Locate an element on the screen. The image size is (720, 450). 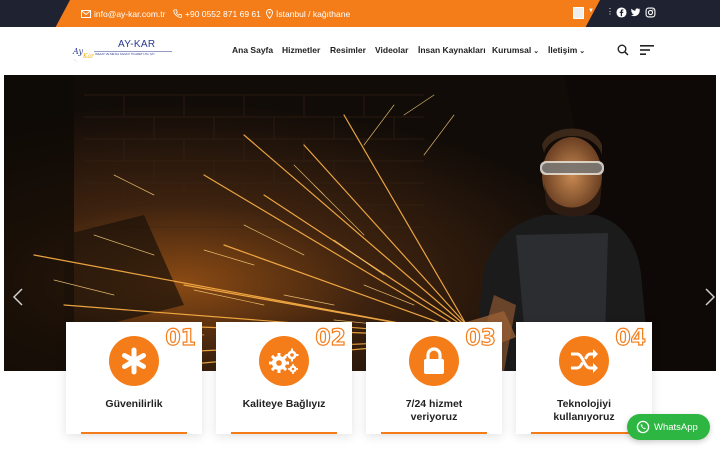
phone-link: +90 0552 871 69 61 is located at coordinates (217, 13).